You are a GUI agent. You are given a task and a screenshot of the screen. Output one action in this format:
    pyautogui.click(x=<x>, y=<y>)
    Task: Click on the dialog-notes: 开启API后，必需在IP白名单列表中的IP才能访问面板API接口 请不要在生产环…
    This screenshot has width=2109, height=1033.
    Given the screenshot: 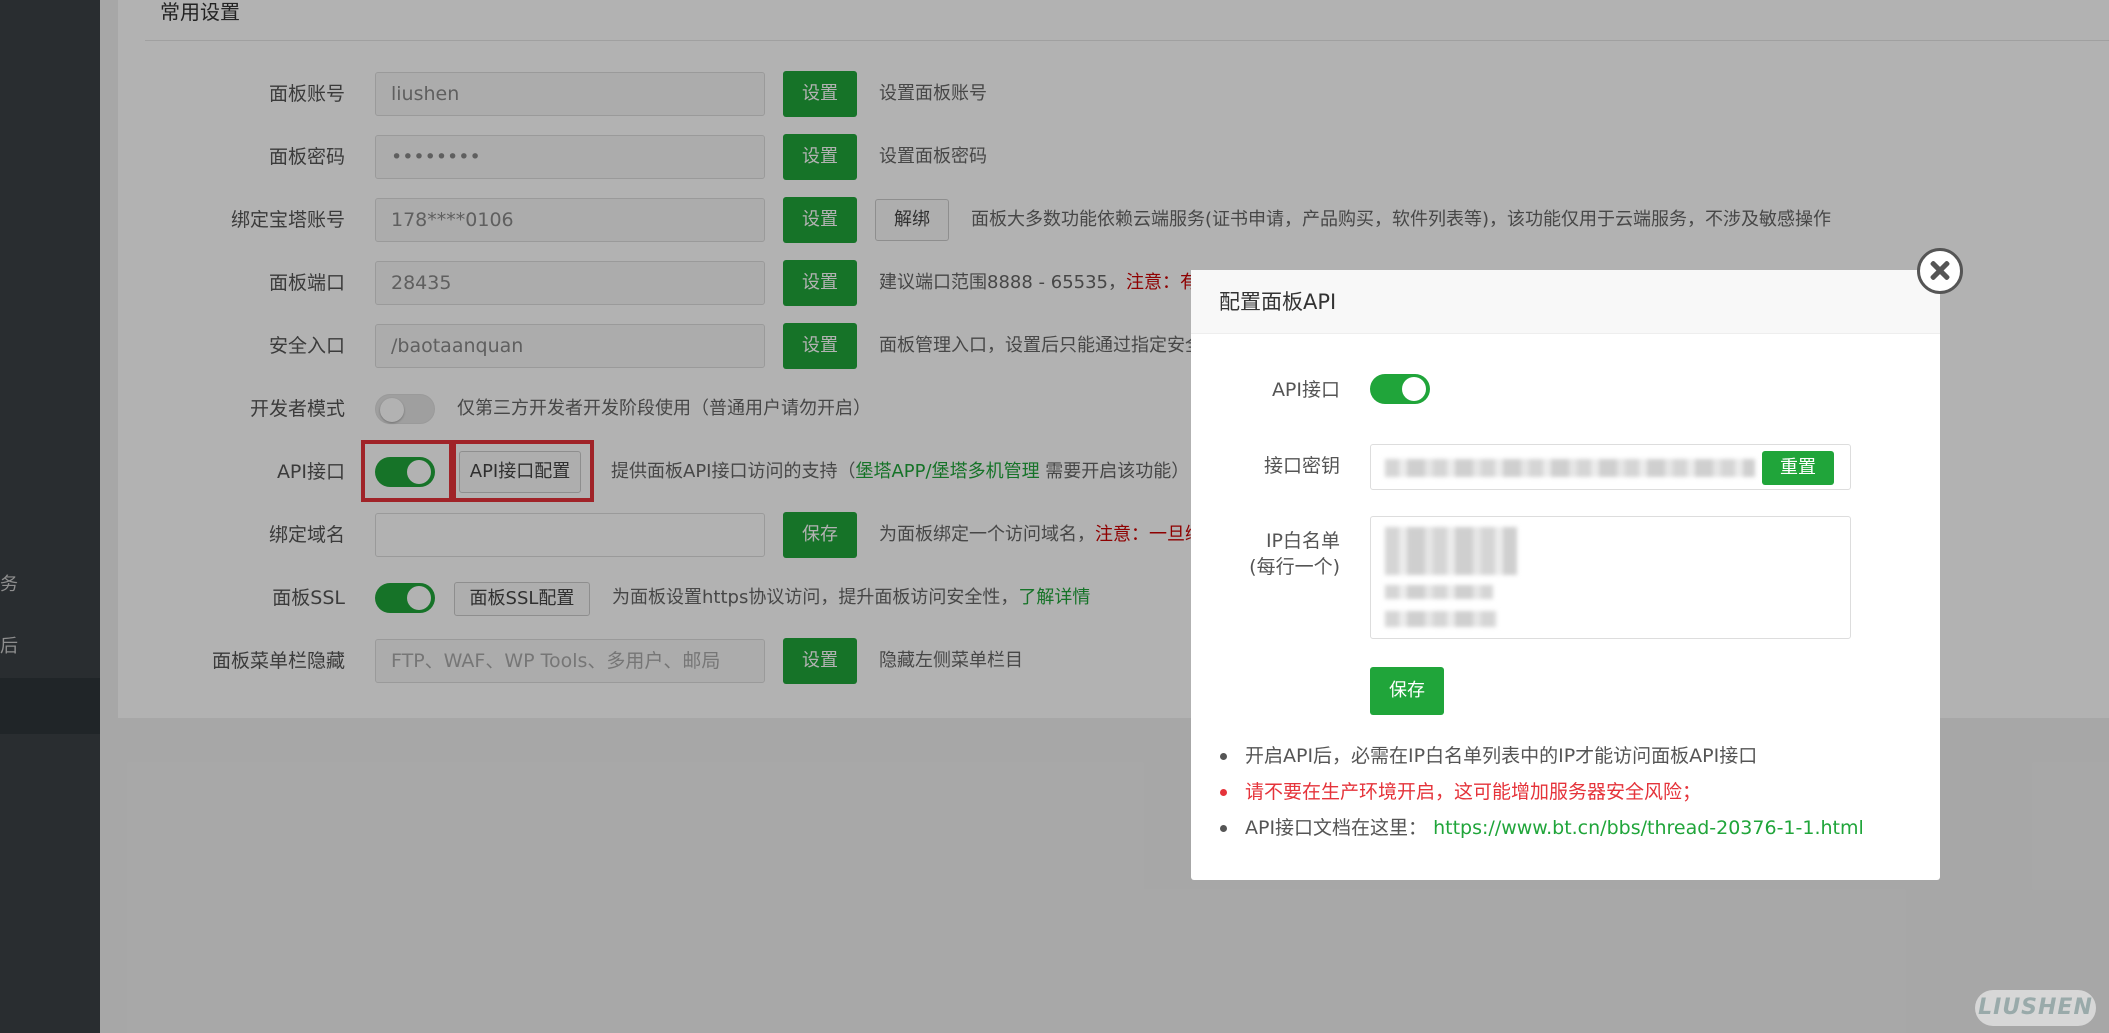 What is the action you would take?
    pyautogui.click(x=1541, y=792)
    